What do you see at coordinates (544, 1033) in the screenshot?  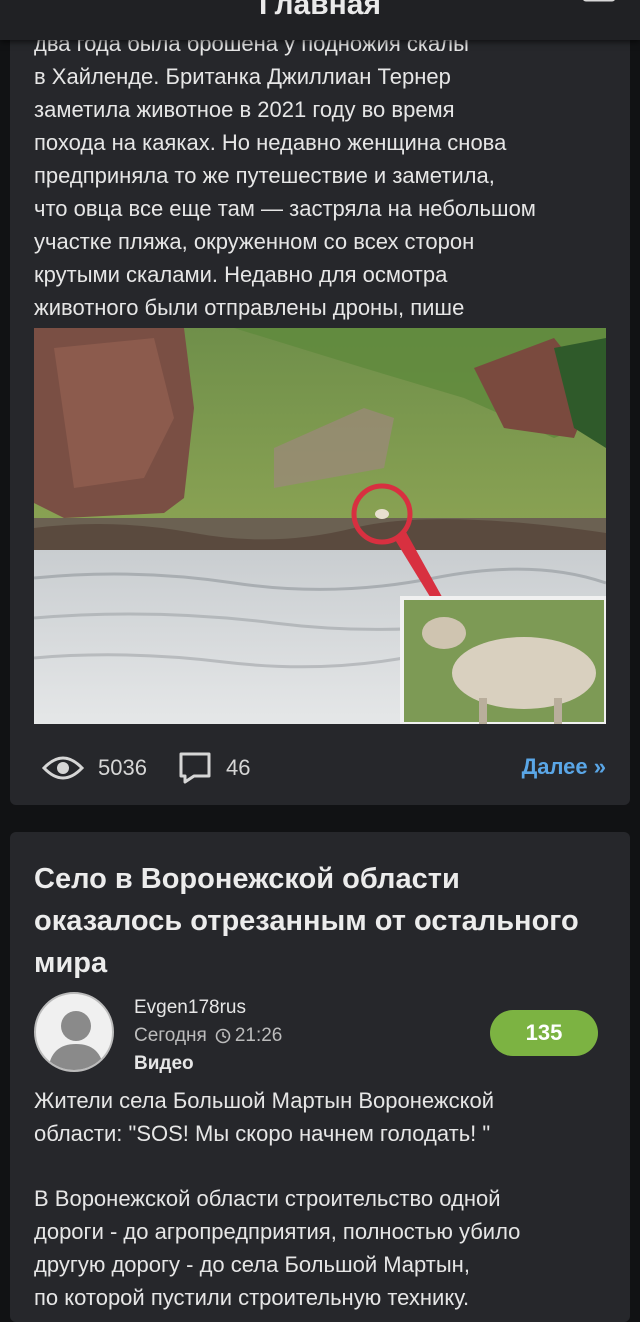 I see `rating-badge: 135` at bounding box center [544, 1033].